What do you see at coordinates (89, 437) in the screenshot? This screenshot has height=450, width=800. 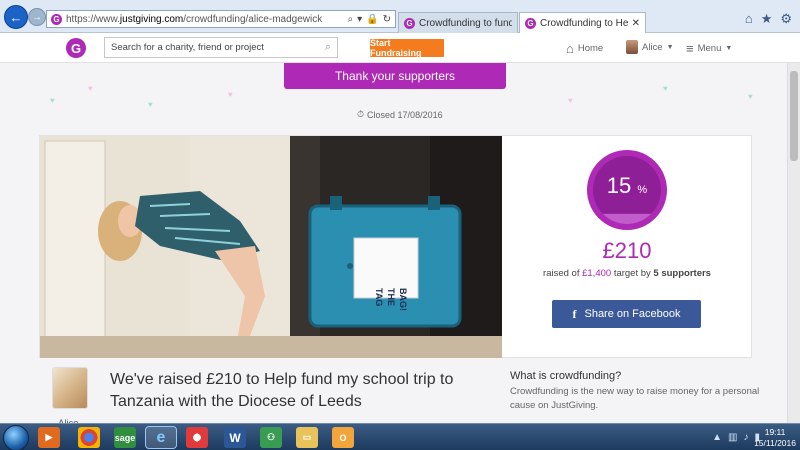 I see `chrome-icon` at bounding box center [89, 437].